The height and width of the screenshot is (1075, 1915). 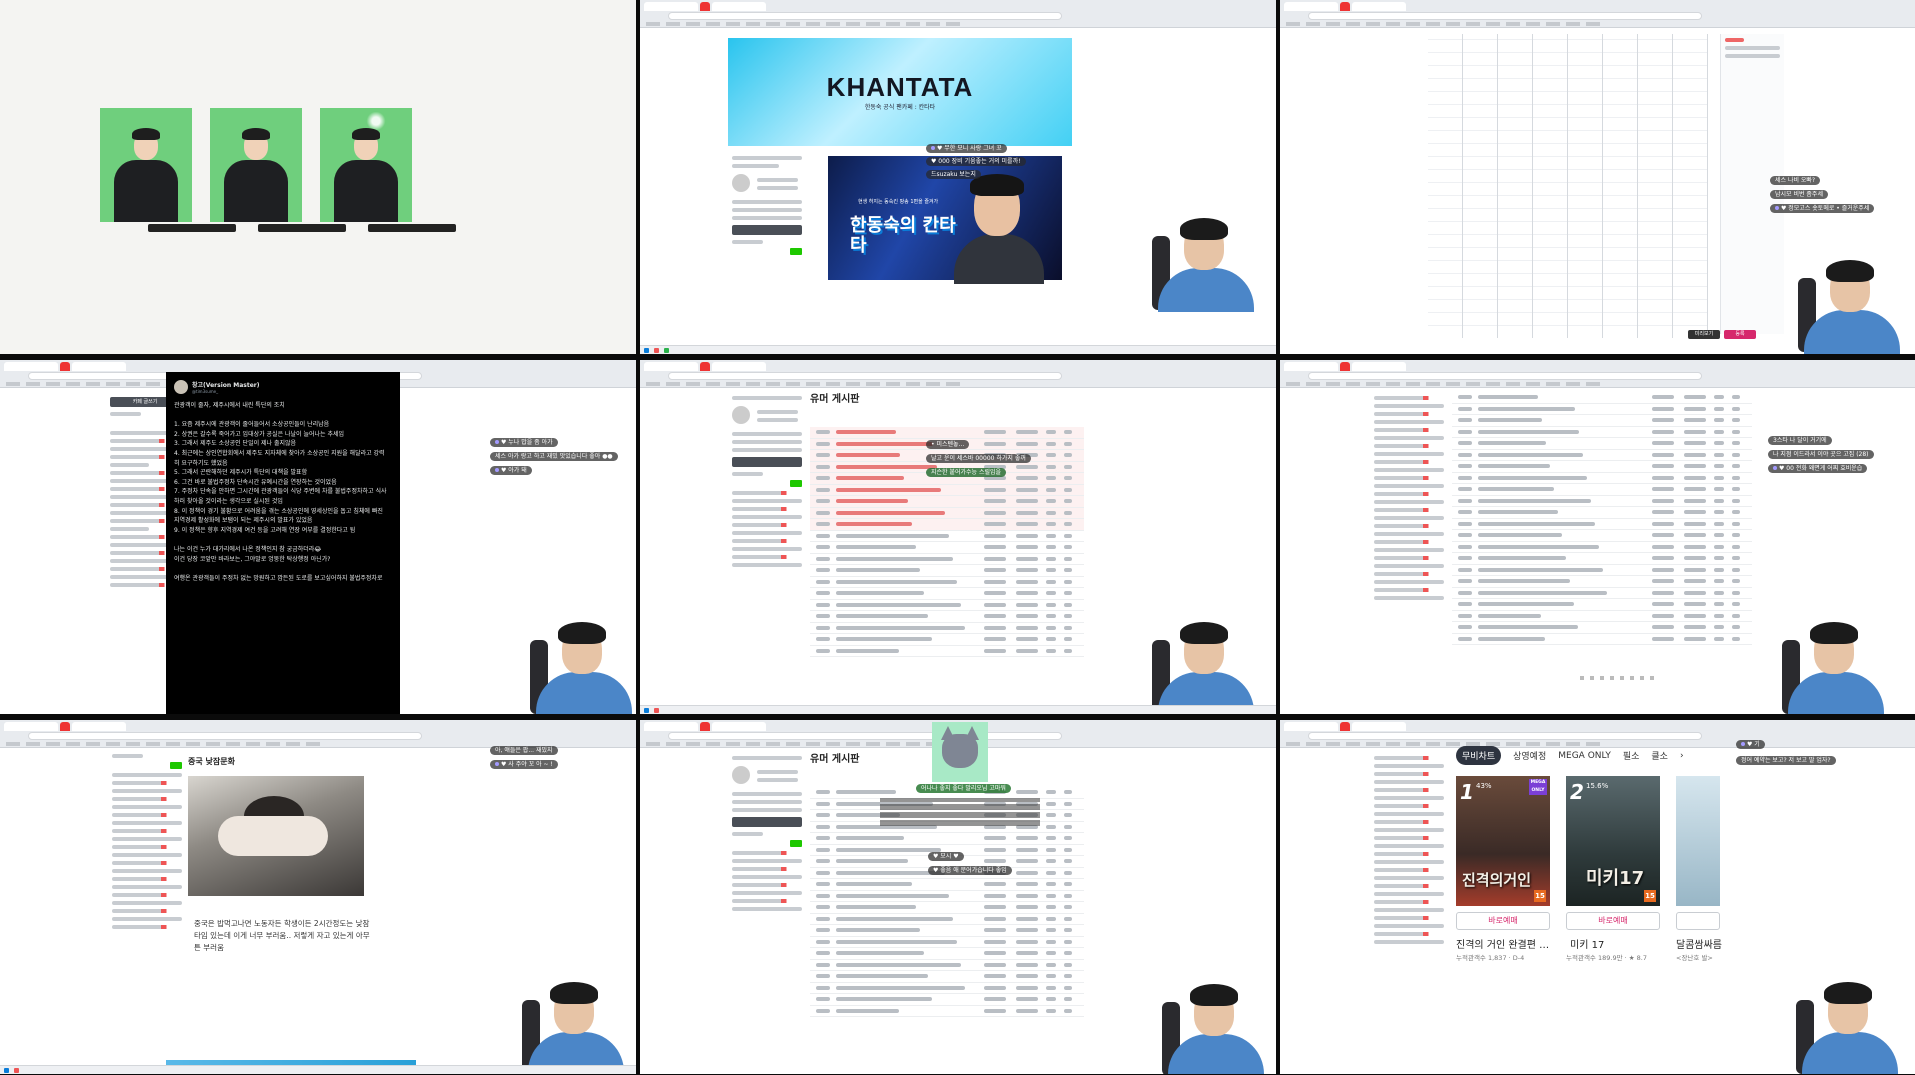 I want to click on movie-tabs: 무비차트 상영예정 MEGA ONLY 필소 클소 ›, so click(x=1570, y=755).